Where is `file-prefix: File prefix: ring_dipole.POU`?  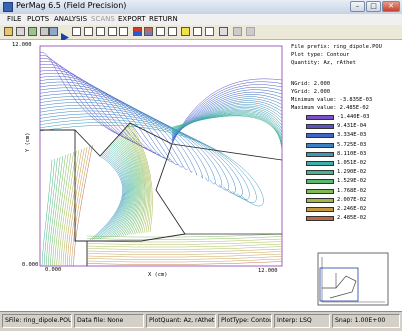
file-prefix: File prefix: ring_dipole.POU is located at coordinates (336, 47).